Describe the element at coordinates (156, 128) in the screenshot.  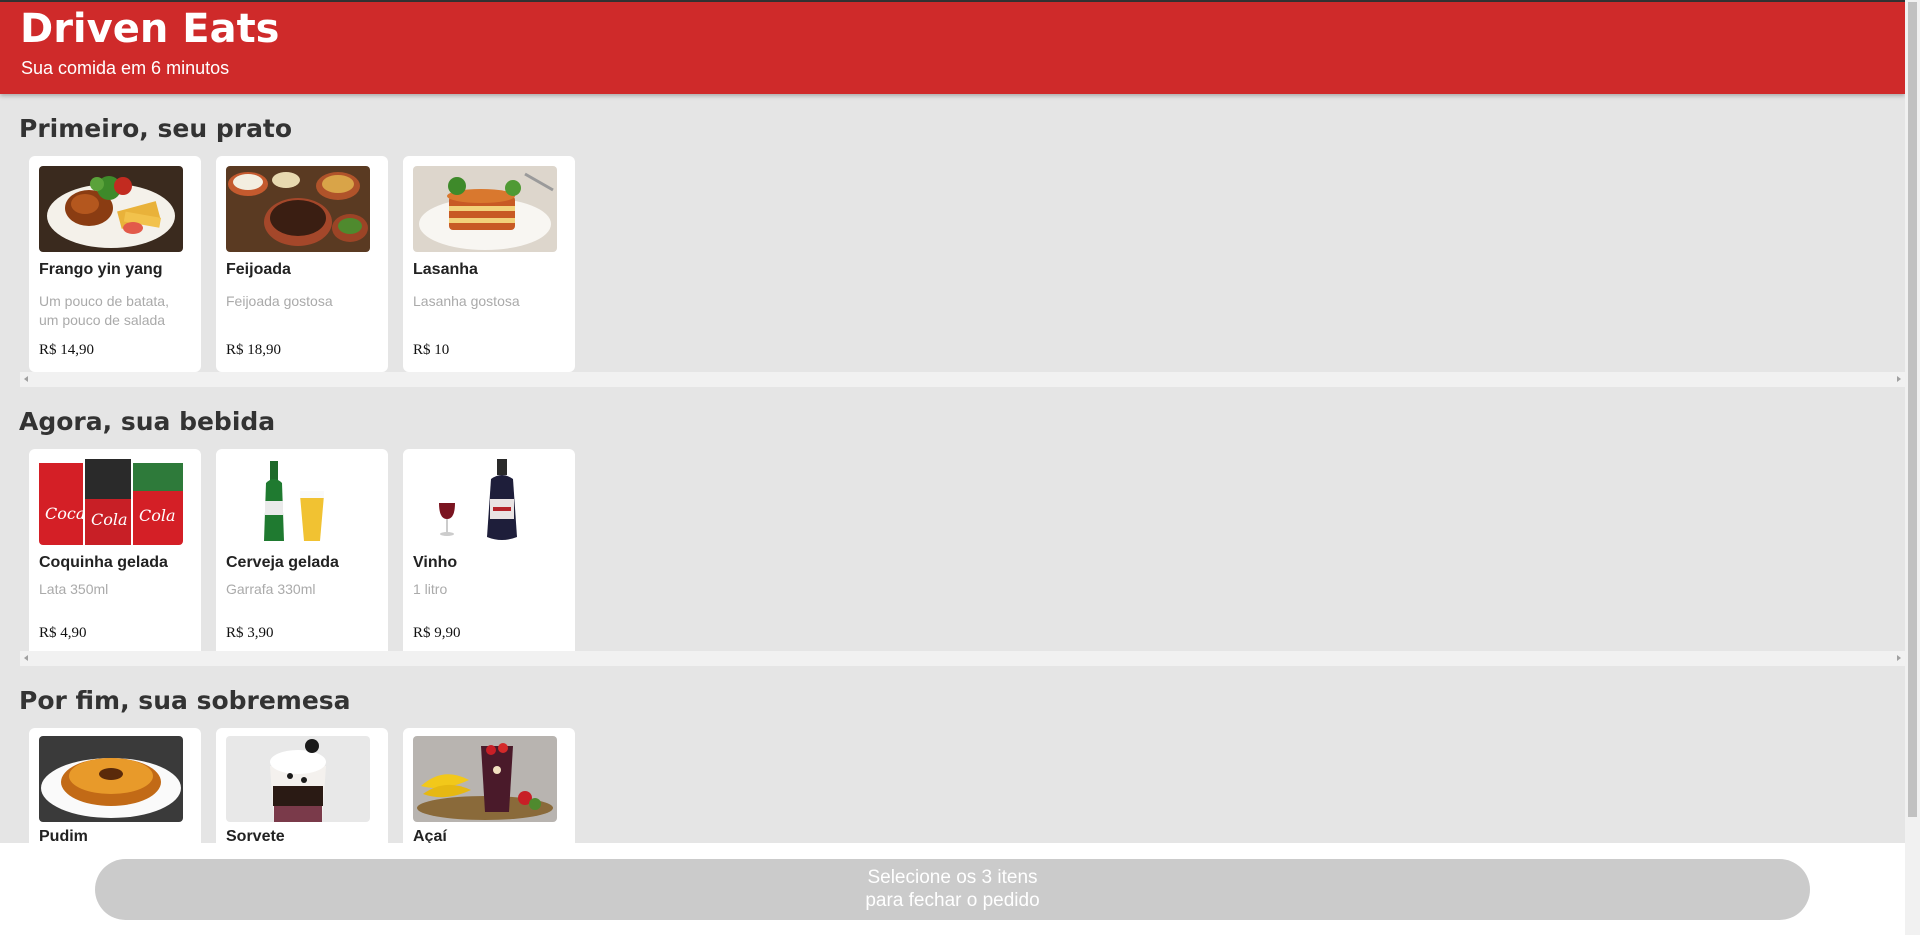
I see `section-title: Primeiro, seu prato` at that location.